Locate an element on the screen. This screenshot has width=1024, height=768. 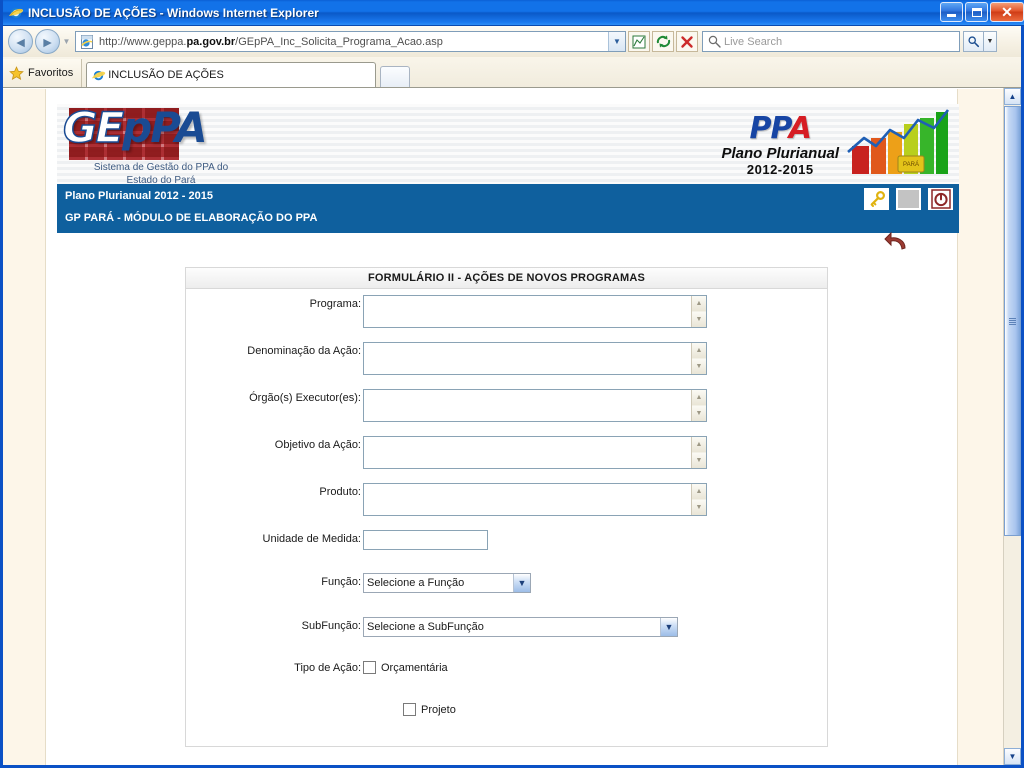
scroll-down-button: ▼ is located at coordinates (1012, 756).